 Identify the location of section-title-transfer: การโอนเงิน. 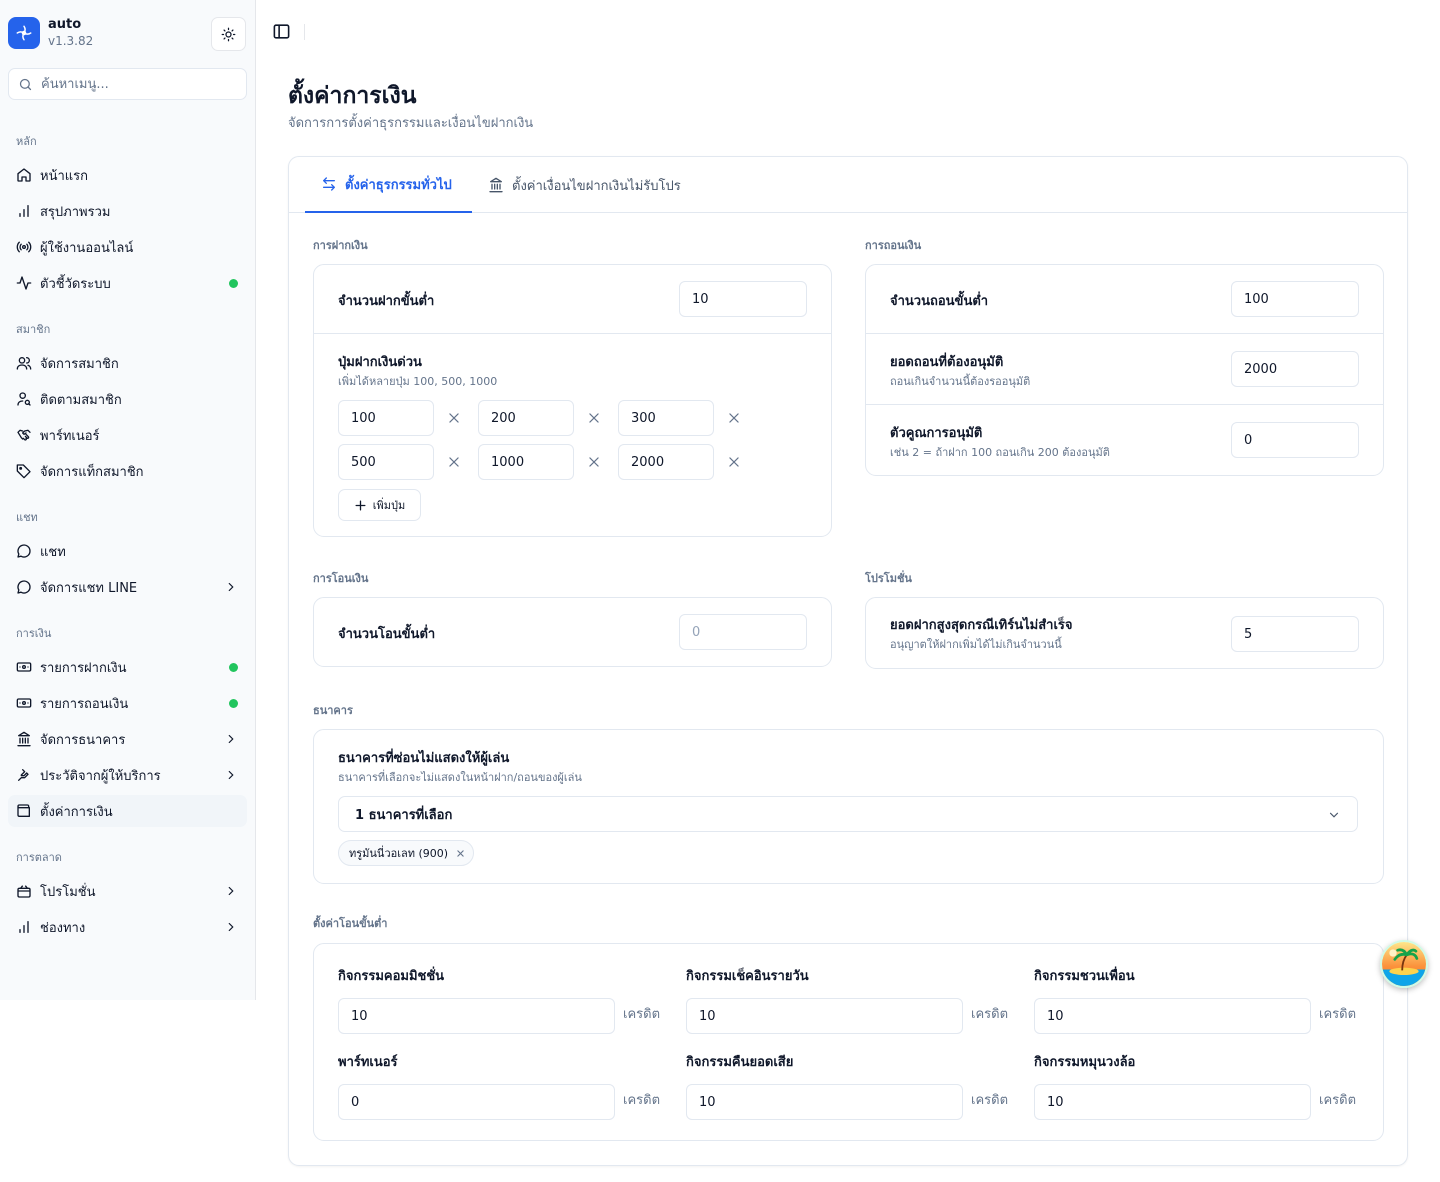
(341, 578).